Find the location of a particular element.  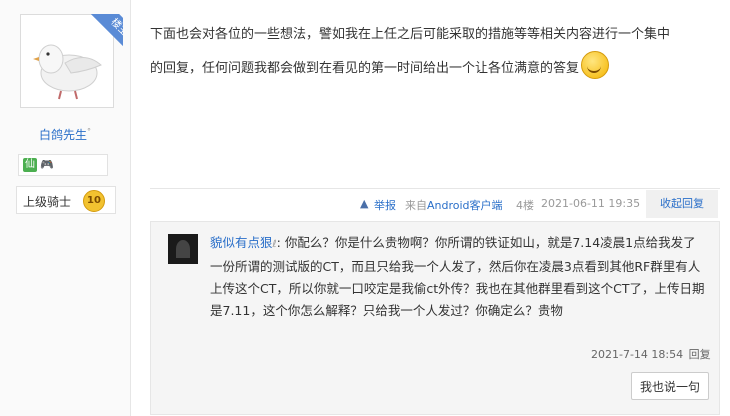

post-line-1: 下面也会对各位的一些想法，譬如我在上任之后可能采取的措施等等相关内容进行一个集中 is located at coordinates (410, 34).